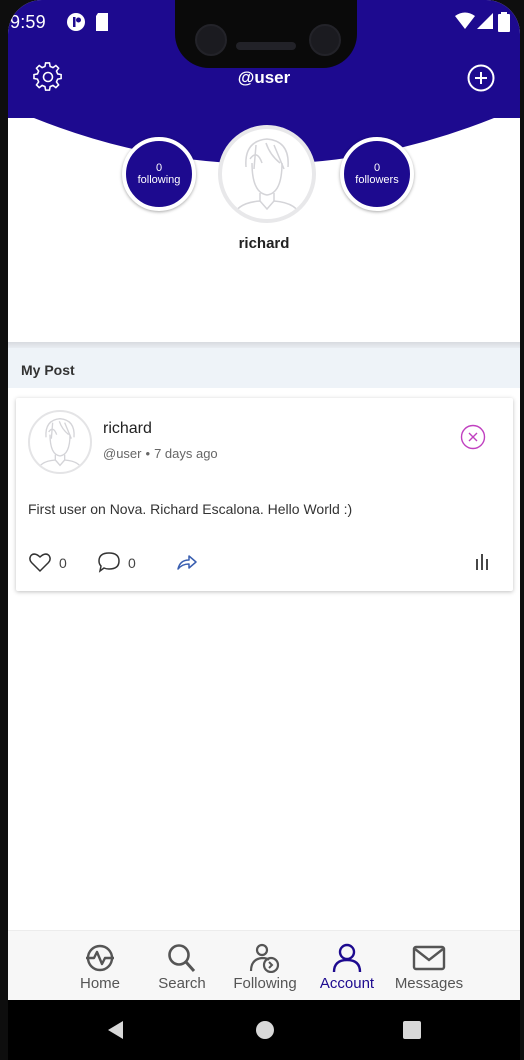 The height and width of the screenshot is (1060, 524). I want to click on bottom-navigation: Home Search Following Account Messages, so click(264, 965).